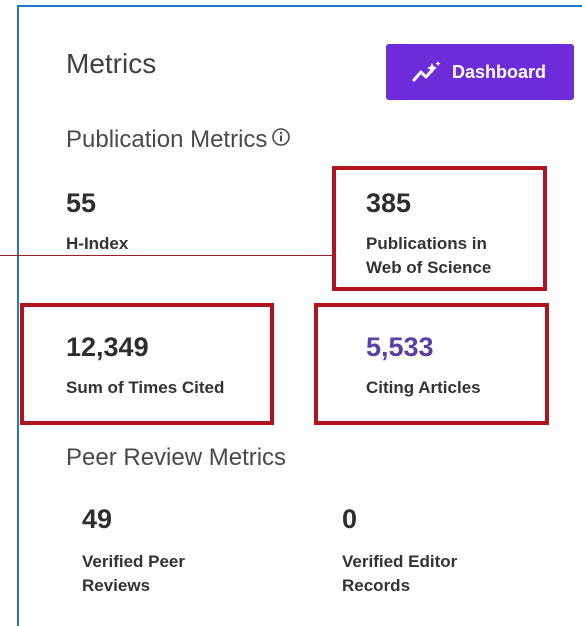 This screenshot has width=582, height=626. What do you see at coordinates (388, 203) in the screenshot?
I see `publications-value: 385` at bounding box center [388, 203].